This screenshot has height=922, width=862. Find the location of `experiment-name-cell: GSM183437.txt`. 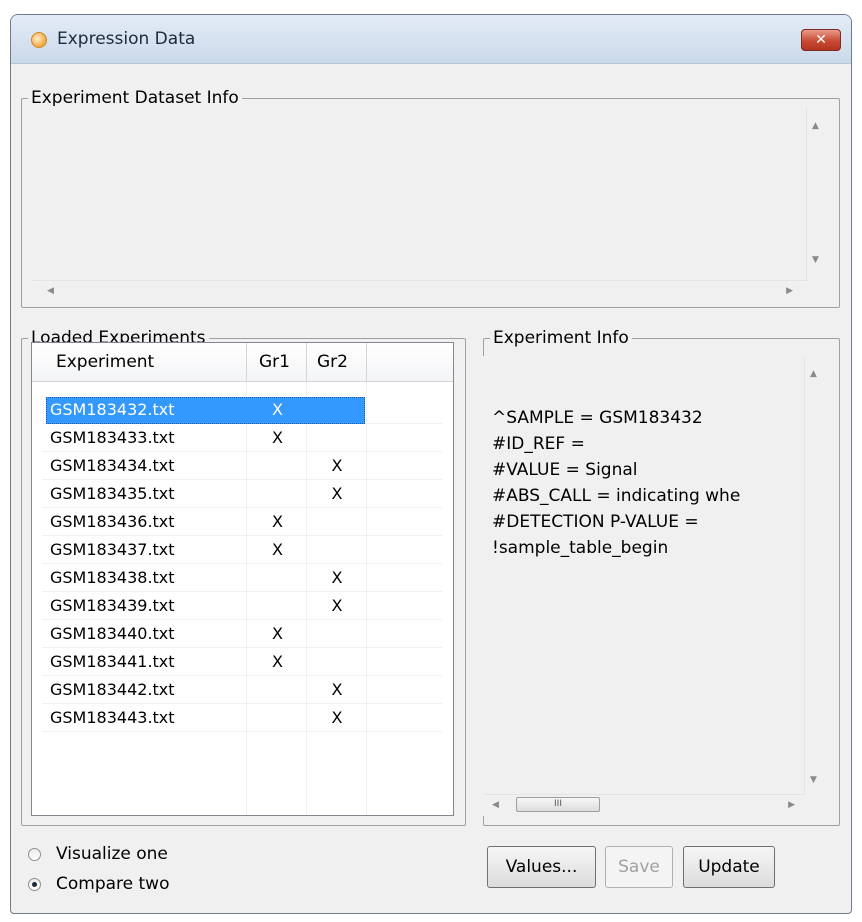

experiment-name-cell: GSM183437.txt is located at coordinates (112, 549).